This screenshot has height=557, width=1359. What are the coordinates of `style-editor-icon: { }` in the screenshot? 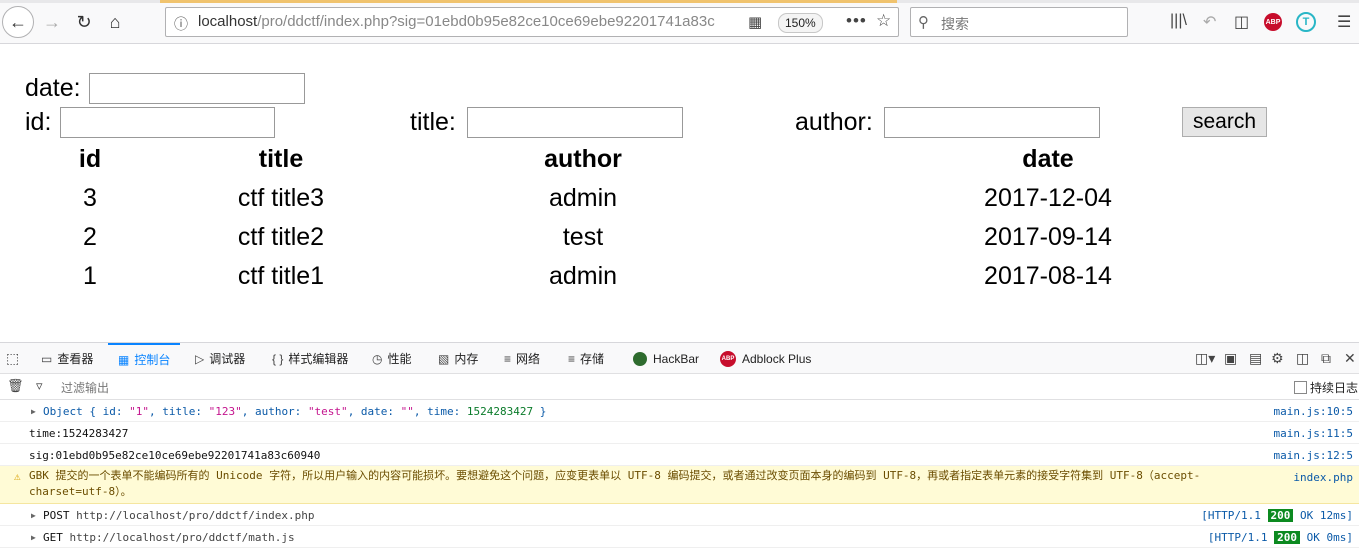 It's located at (278, 358).